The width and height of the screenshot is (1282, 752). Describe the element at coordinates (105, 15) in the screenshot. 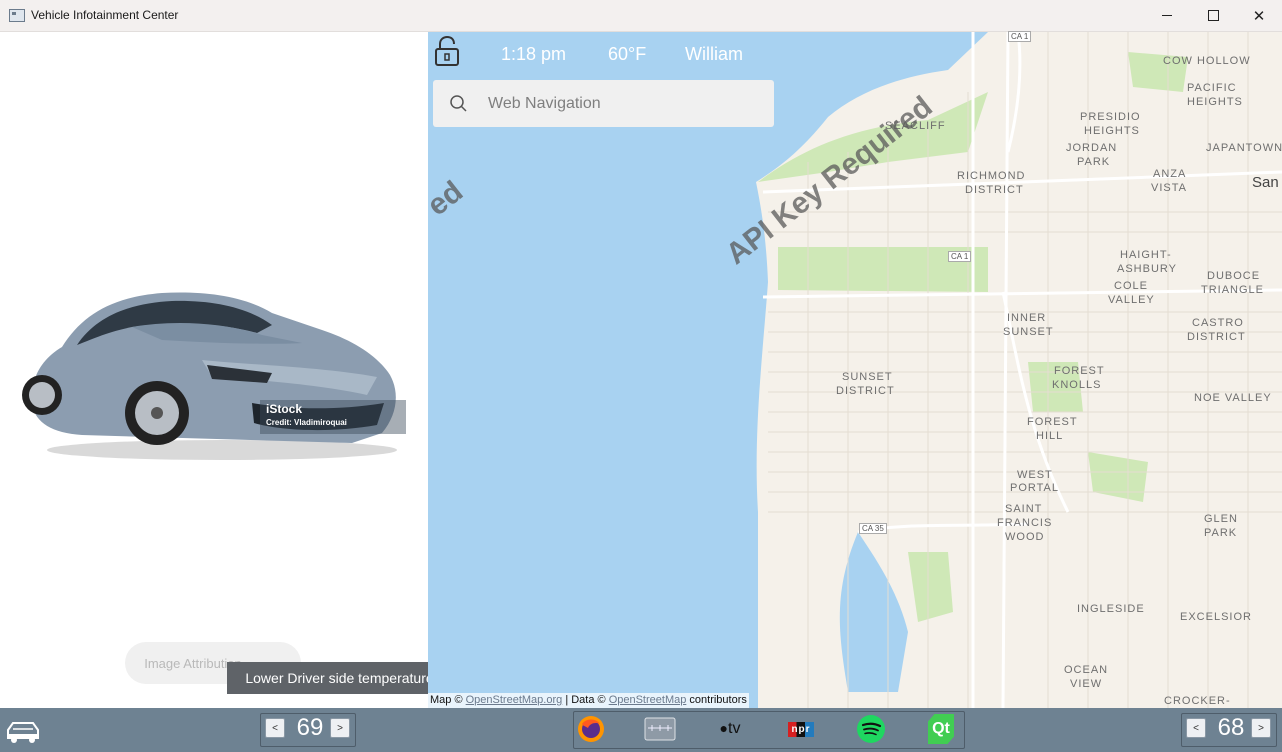

I see `window-title: Vehicle Infotainment Center` at that location.